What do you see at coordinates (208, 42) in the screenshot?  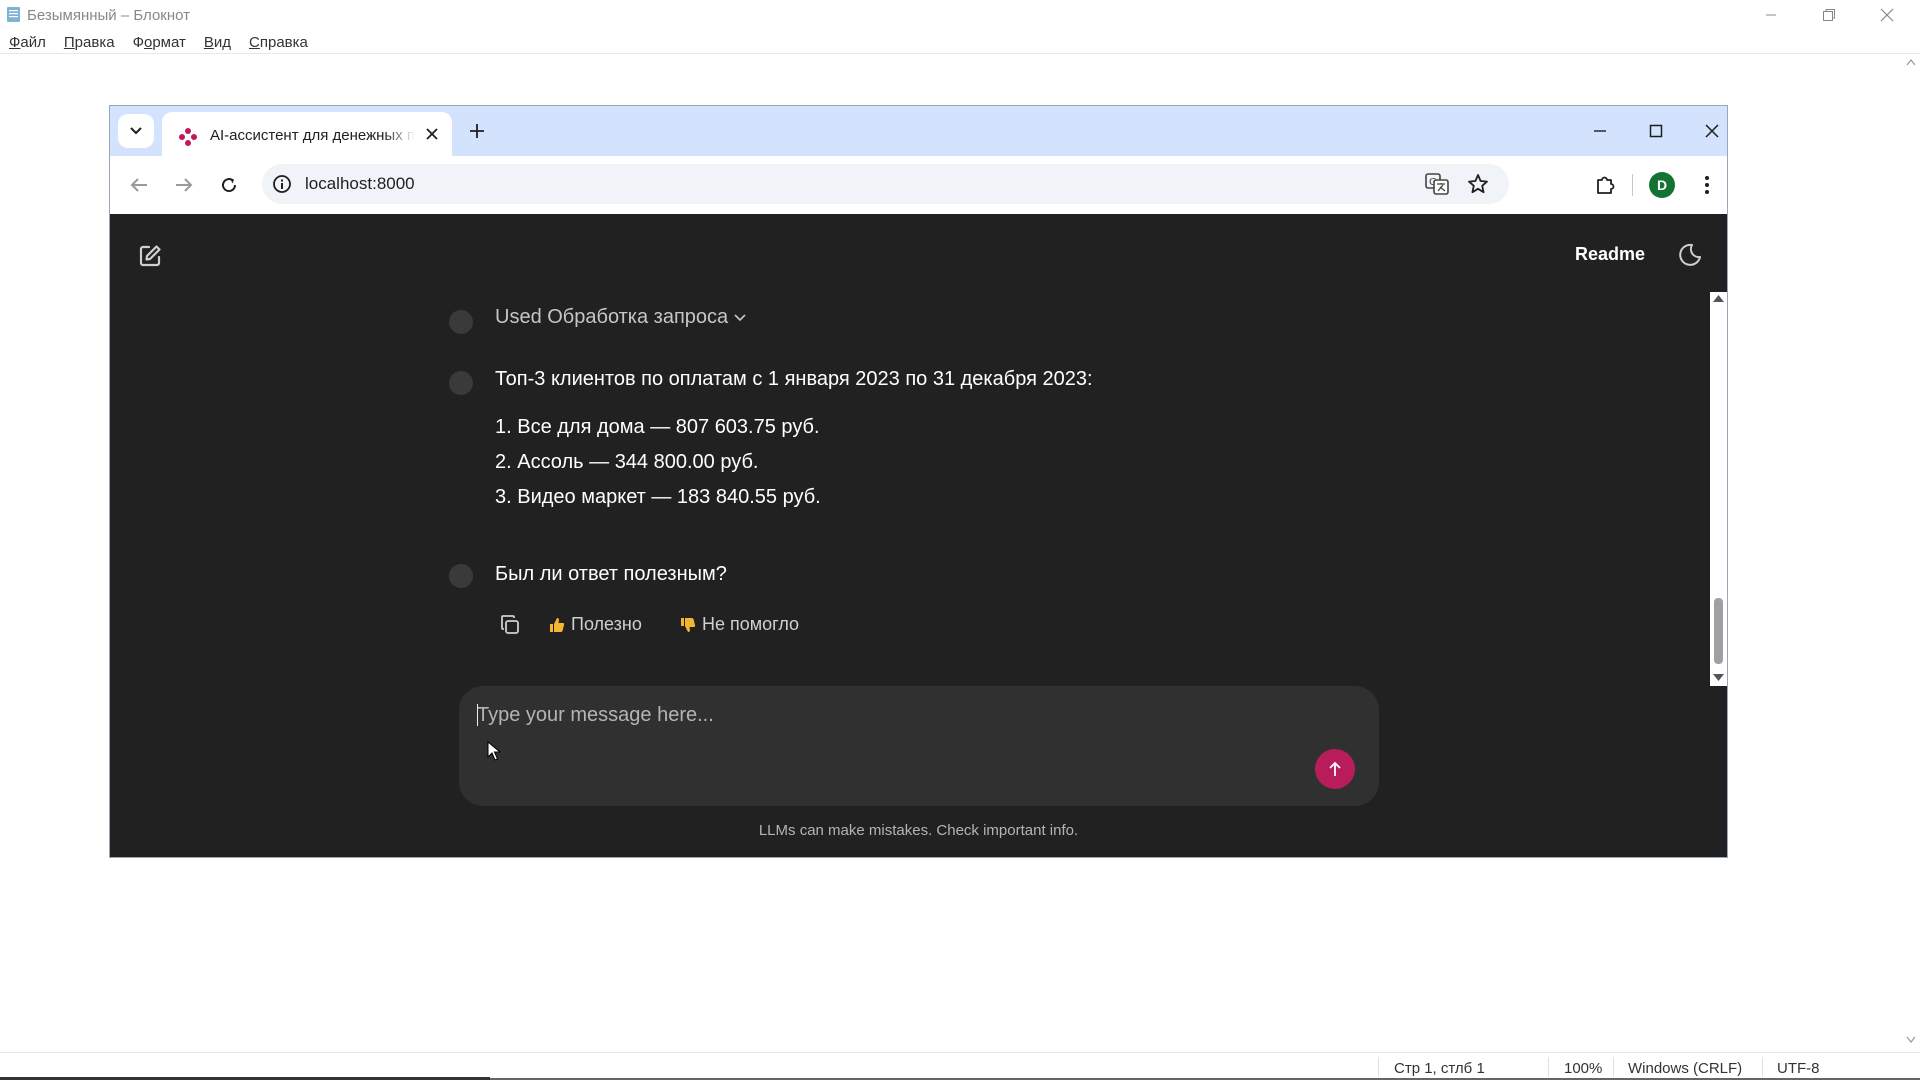 I see `menu-view-accel: В` at bounding box center [208, 42].